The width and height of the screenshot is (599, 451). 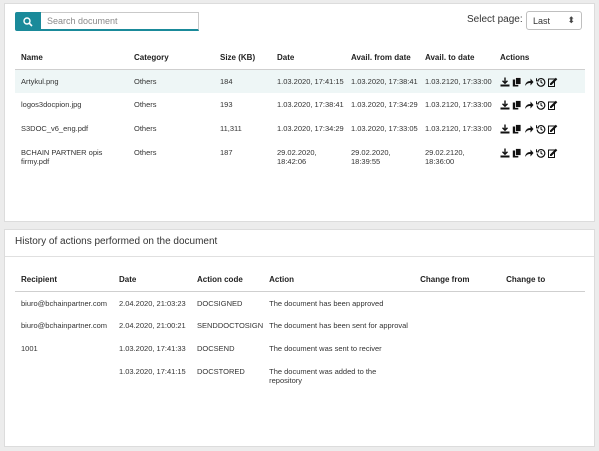 What do you see at coordinates (310, 128) in the screenshot?
I see `document-date: 1.03.2020, 17:34:29` at bounding box center [310, 128].